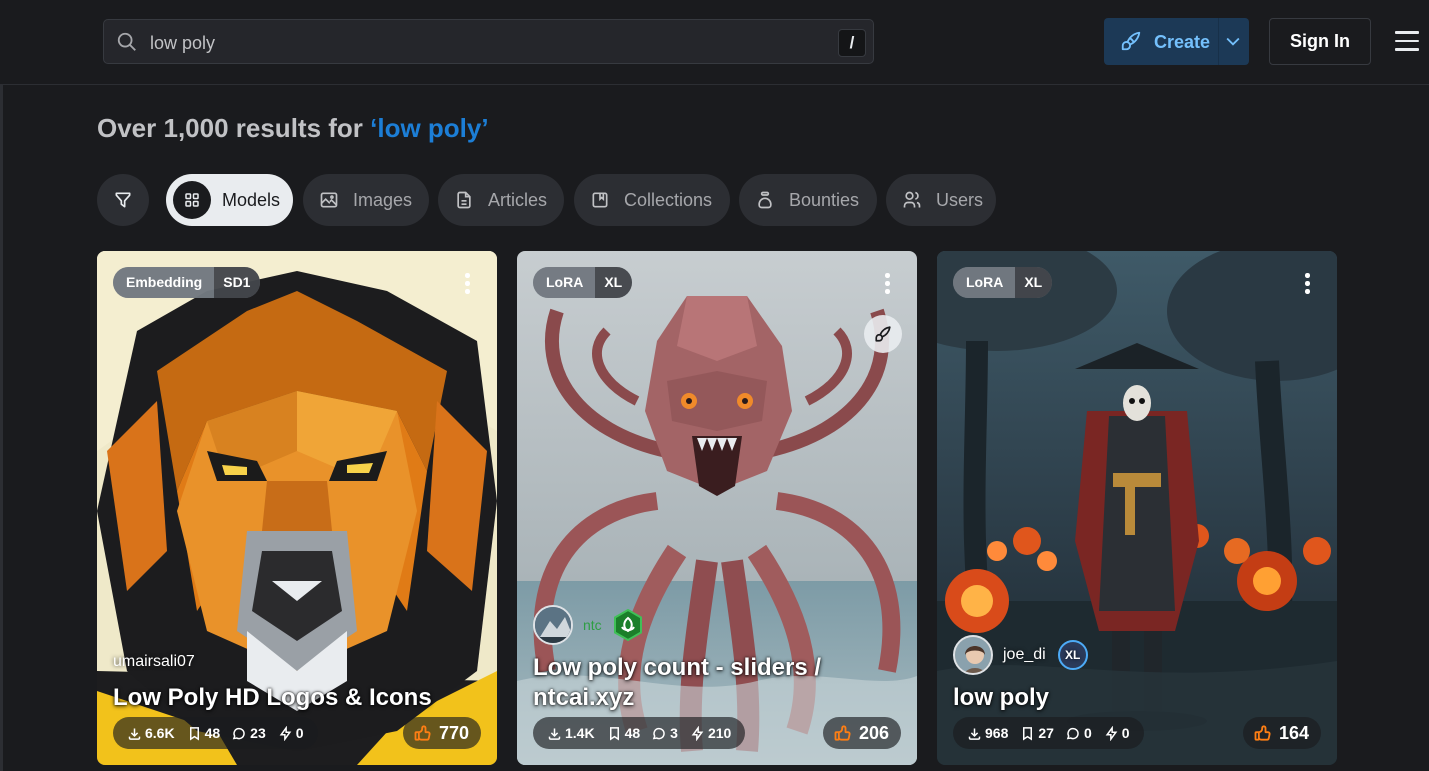 The image size is (1429, 771). I want to click on moneybag-icon, so click(765, 200).